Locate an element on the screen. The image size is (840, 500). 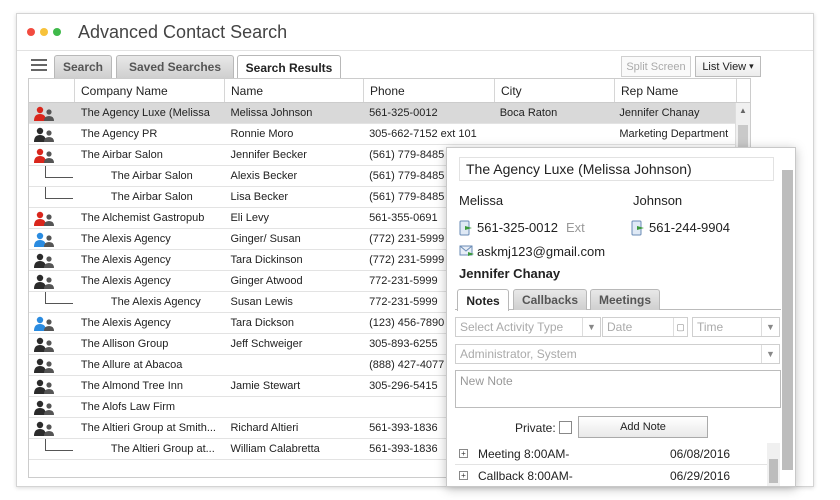
window-controls is located at coordinates (44, 32).